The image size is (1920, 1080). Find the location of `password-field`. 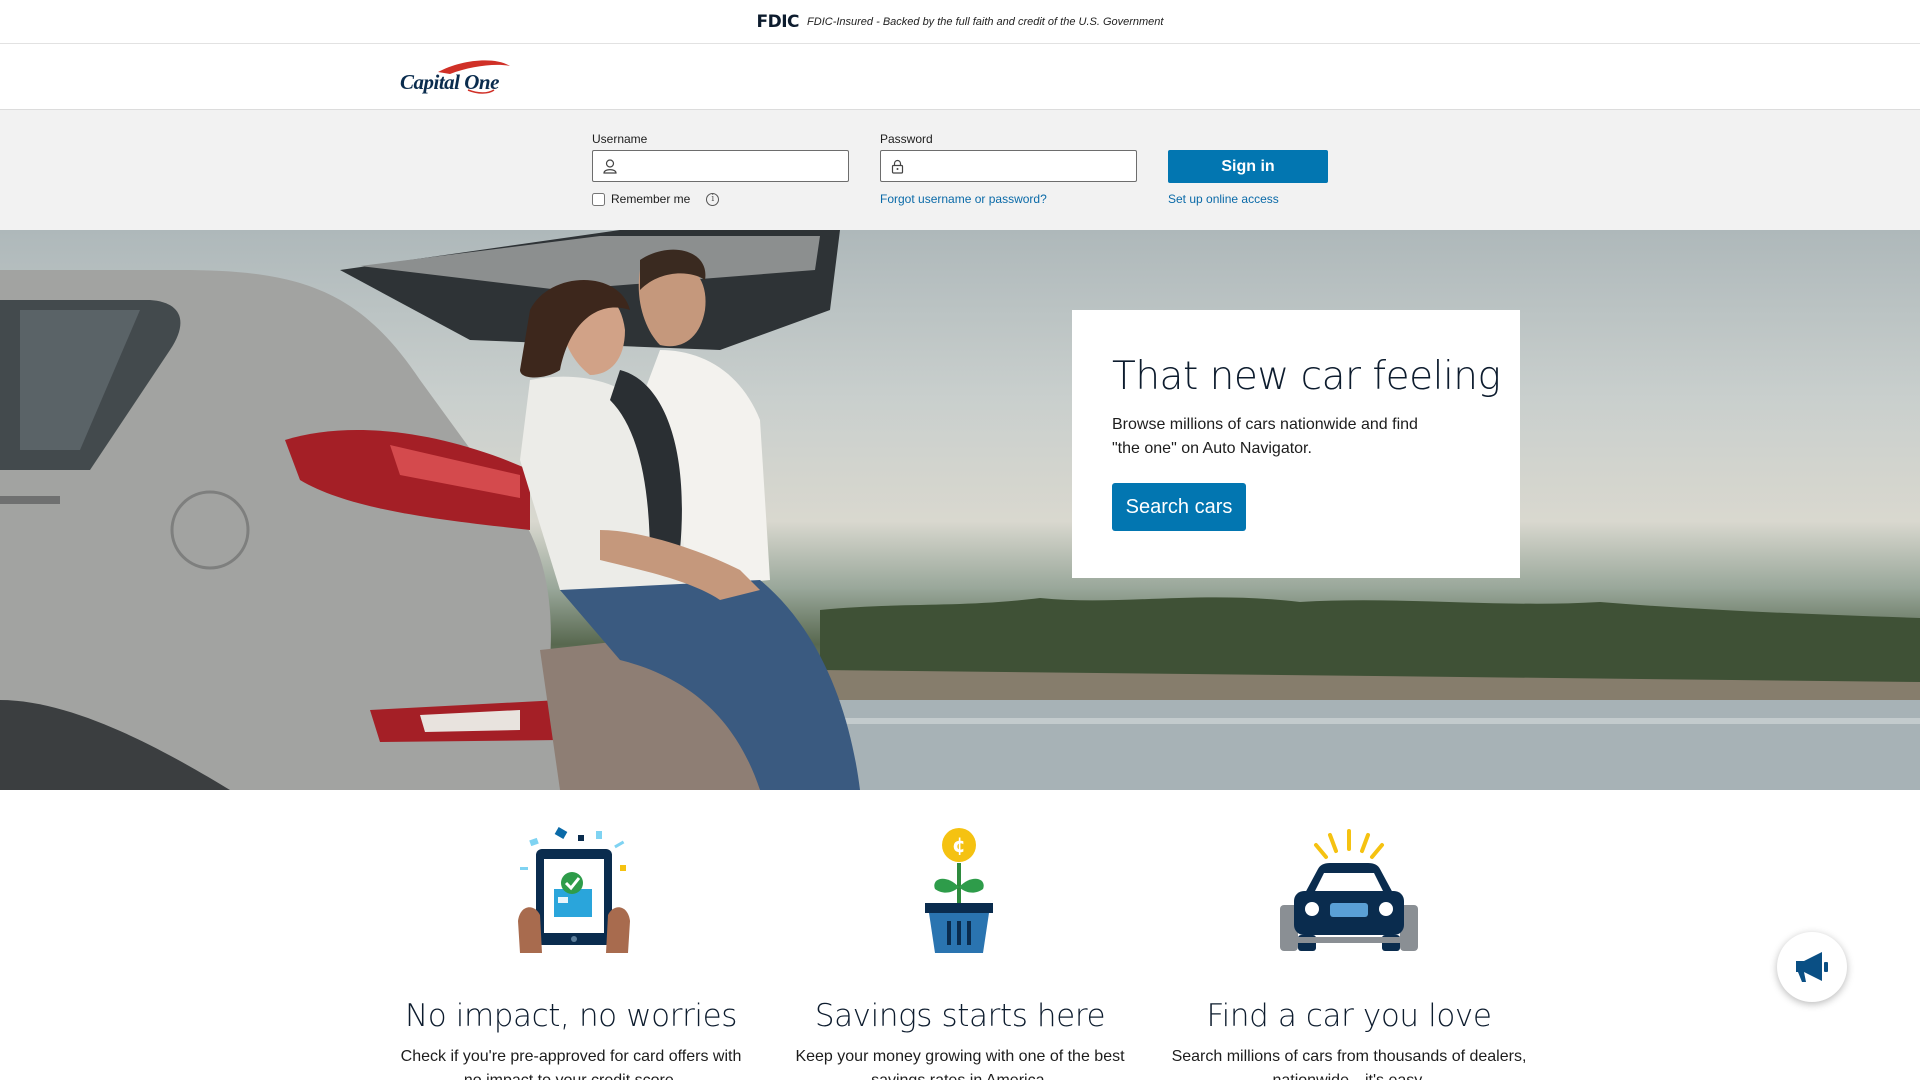

password-field is located at coordinates (1008, 166).